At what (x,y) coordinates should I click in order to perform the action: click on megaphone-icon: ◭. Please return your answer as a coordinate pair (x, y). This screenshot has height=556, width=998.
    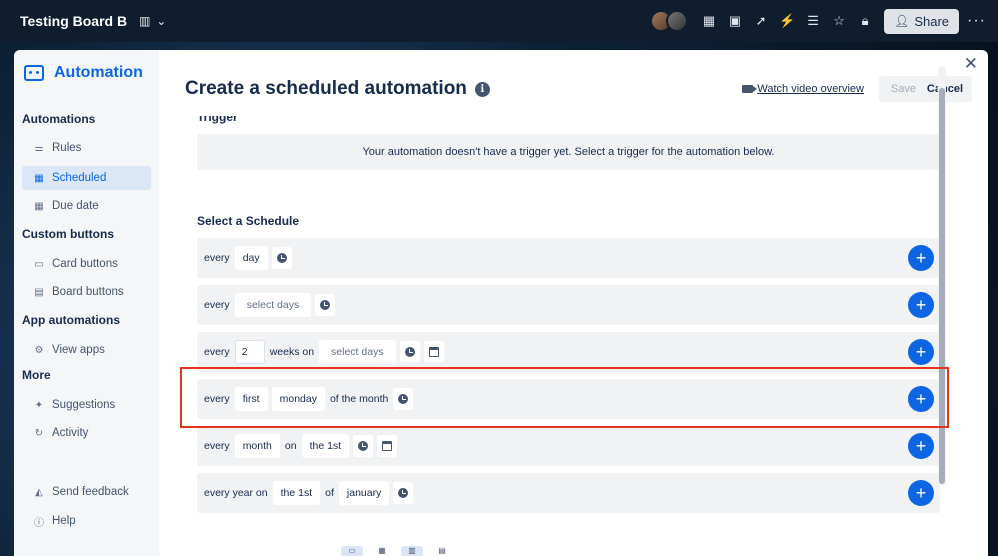
    Looking at the image, I should click on (39, 492).